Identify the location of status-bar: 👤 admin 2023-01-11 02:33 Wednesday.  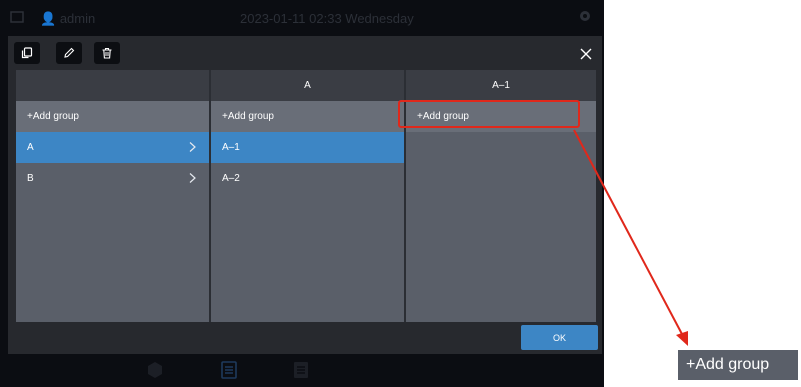
(302, 18).